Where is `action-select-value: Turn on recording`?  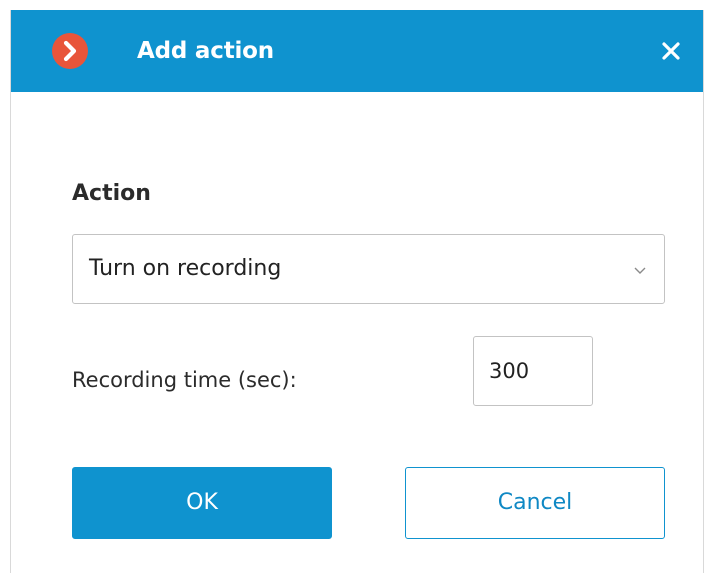
action-select-value: Turn on recording is located at coordinates (185, 268).